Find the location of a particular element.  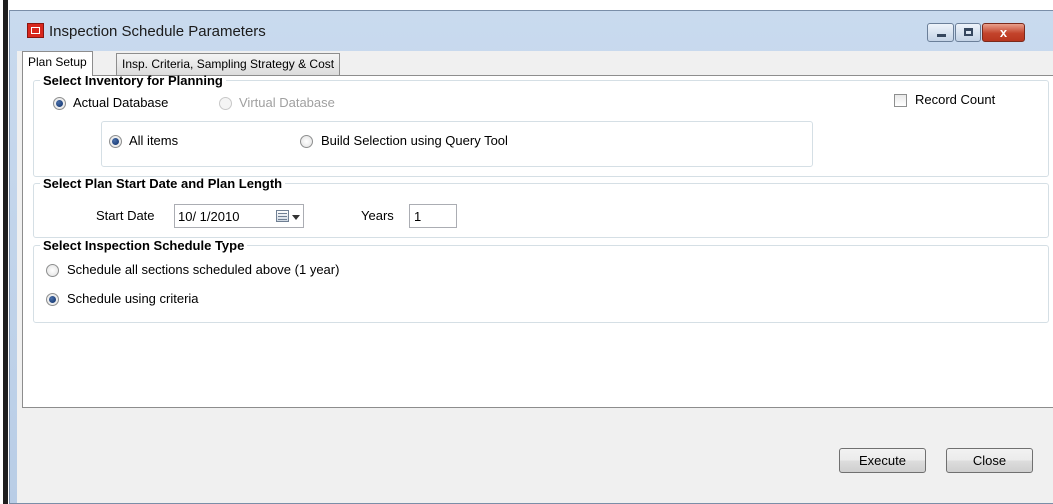

label-schedule-using-criteria: Schedule using criteria is located at coordinates (133, 298).